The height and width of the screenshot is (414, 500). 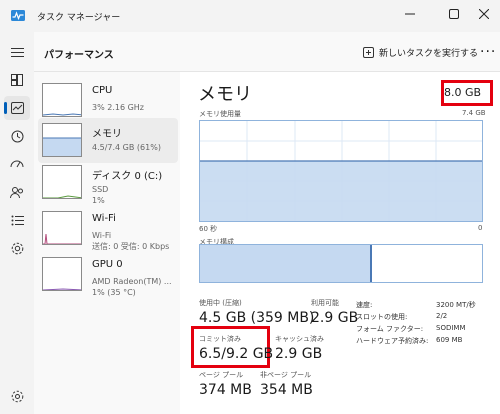 I want to click on paged-pool-label: ページ プール, so click(x=221, y=375).